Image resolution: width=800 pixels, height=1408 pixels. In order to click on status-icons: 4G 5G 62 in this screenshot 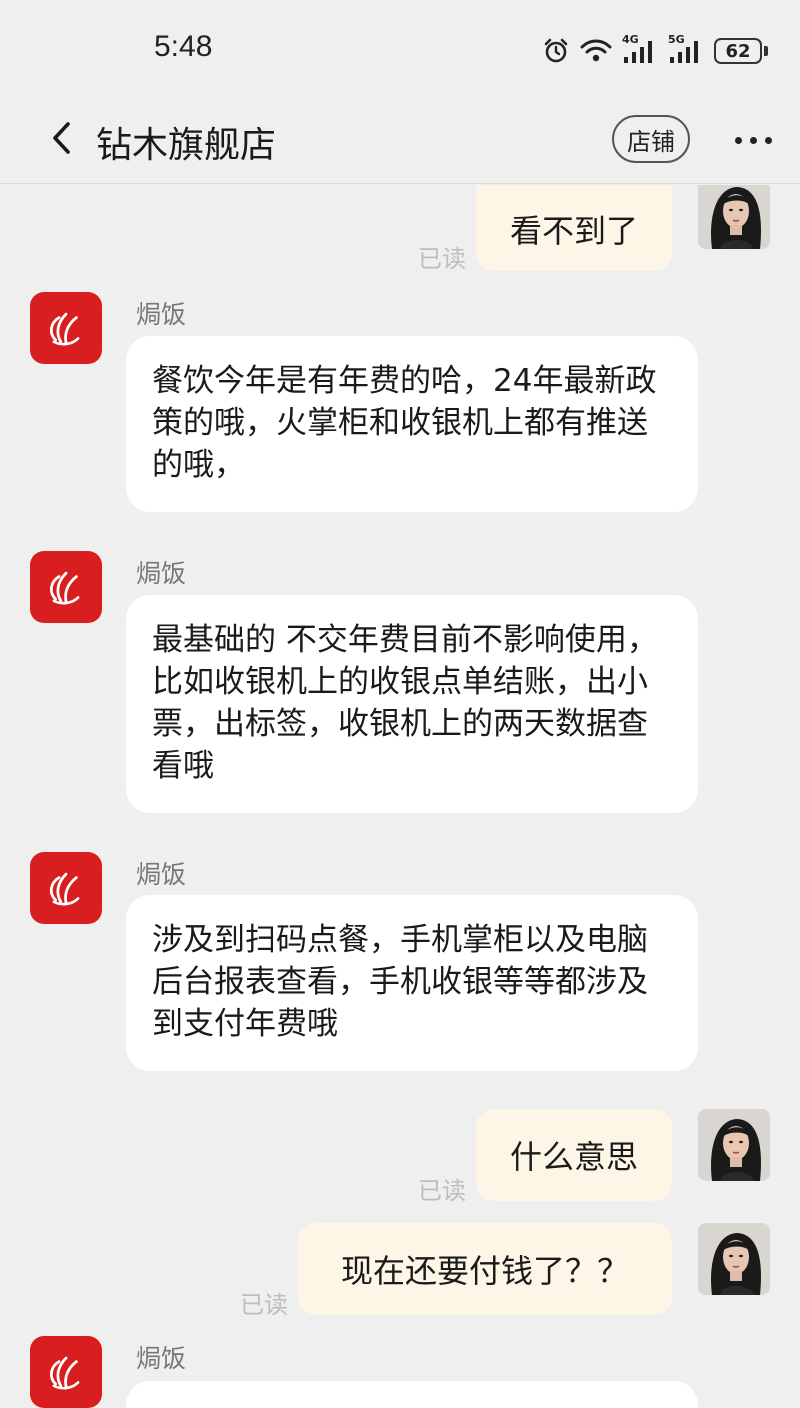, I will do `click(655, 50)`.